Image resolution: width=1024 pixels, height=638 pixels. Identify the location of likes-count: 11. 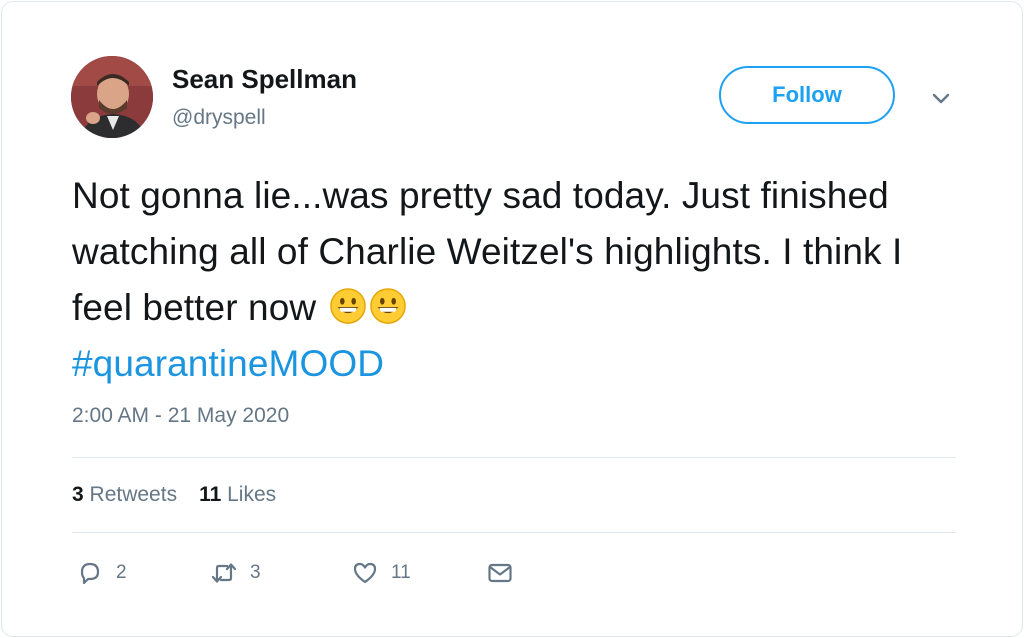
(210, 494).